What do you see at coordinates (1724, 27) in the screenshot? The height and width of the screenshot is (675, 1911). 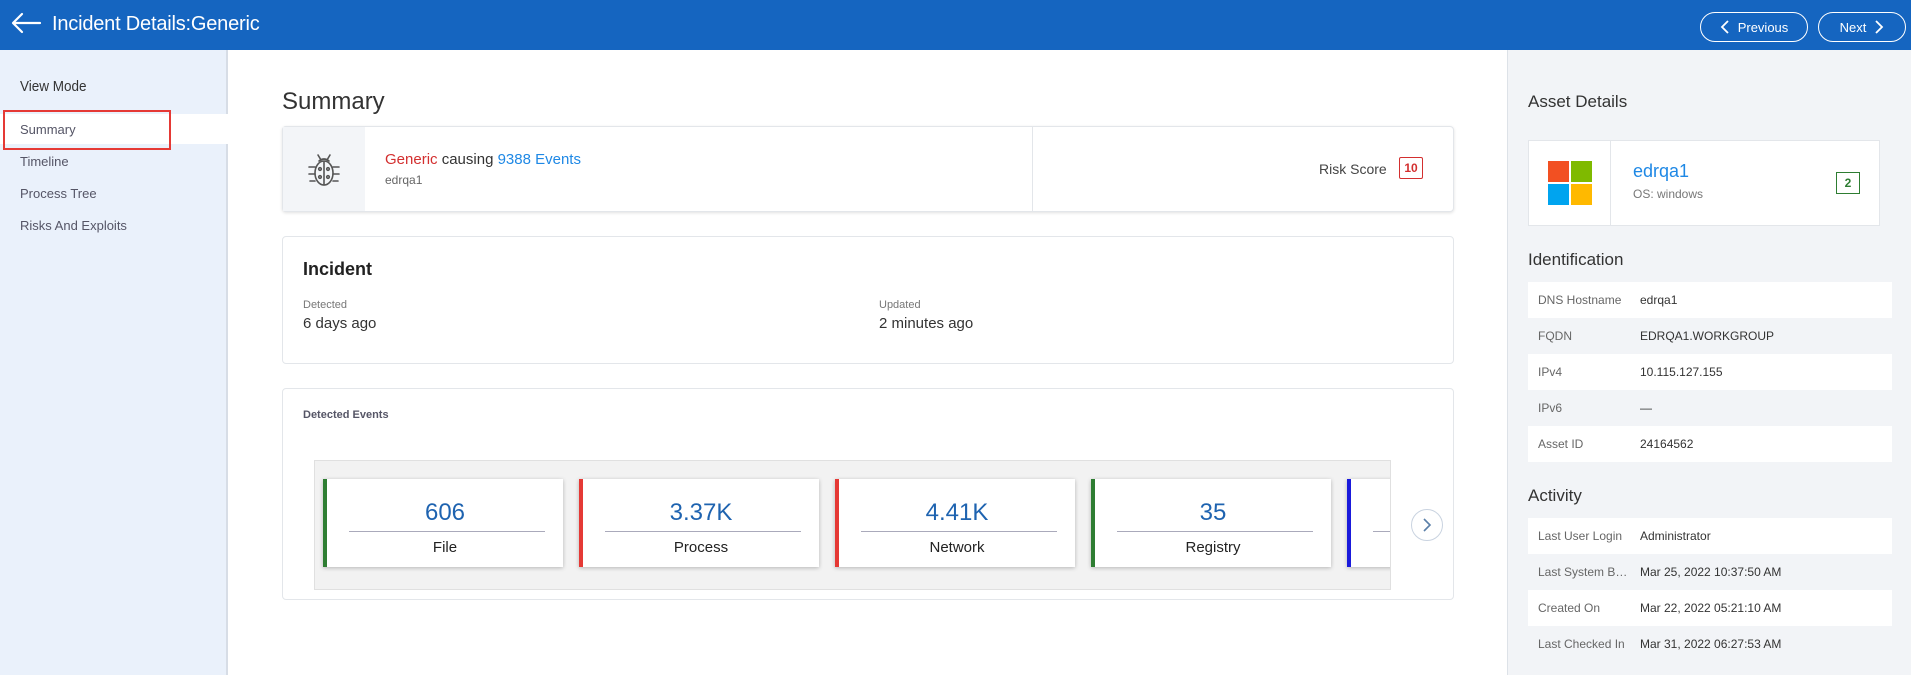 I see `chevron-left-icon` at bounding box center [1724, 27].